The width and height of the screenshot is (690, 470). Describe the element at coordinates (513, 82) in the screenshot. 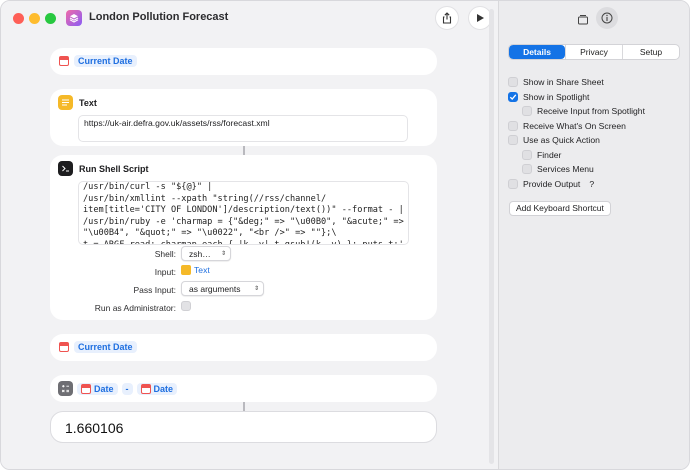

I see `share-sheet-checkbox` at that location.